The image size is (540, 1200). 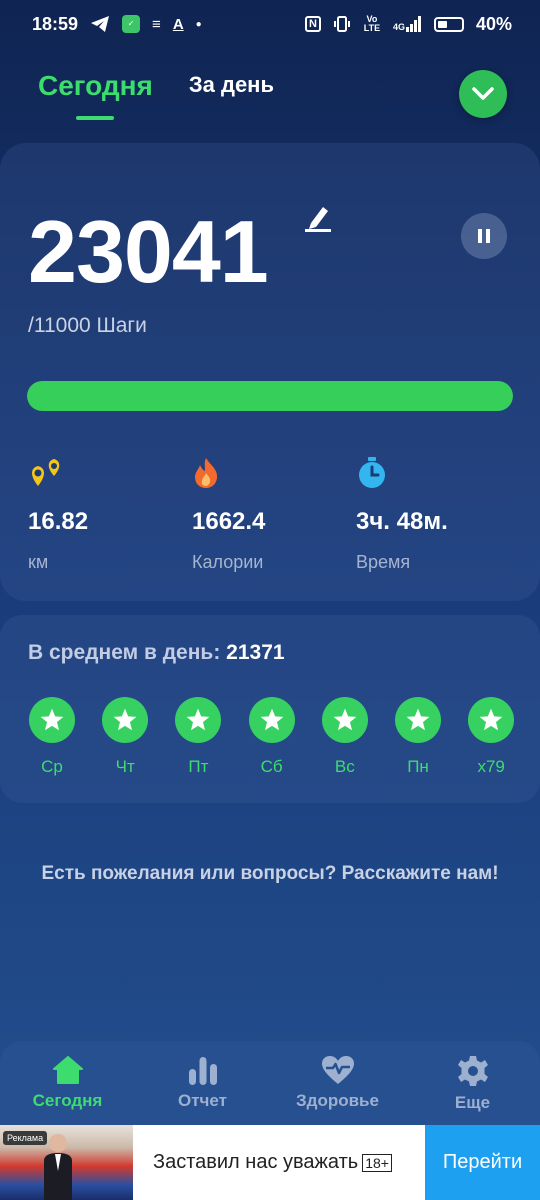 I want to click on nav-health: Здоровье, so click(x=337, y=1083).